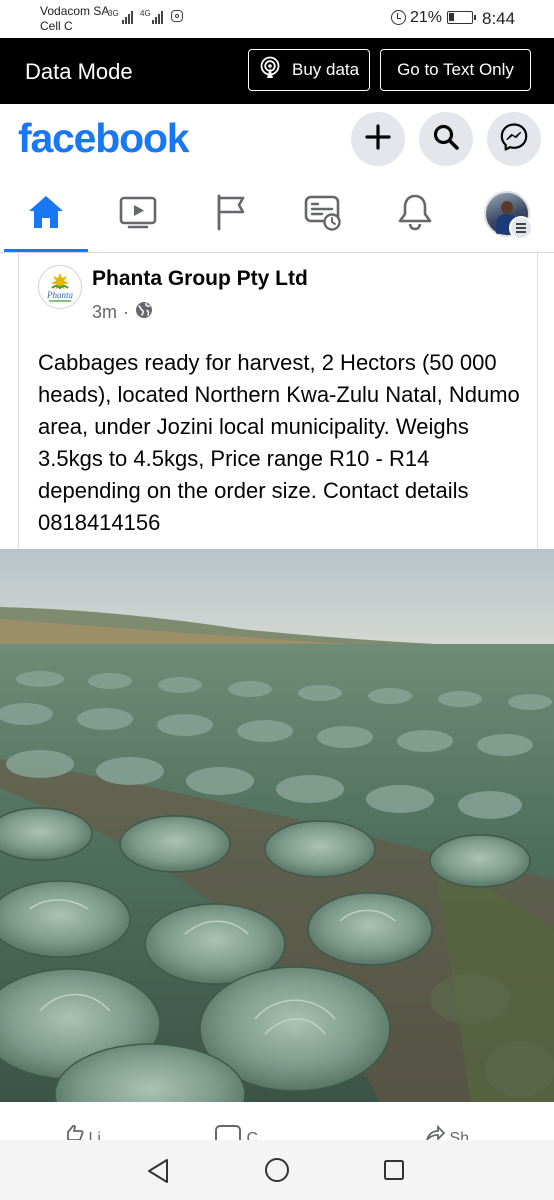 The image size is (554, 1200). I want to click on buy-data-button: Buy data, so click(309, 70).